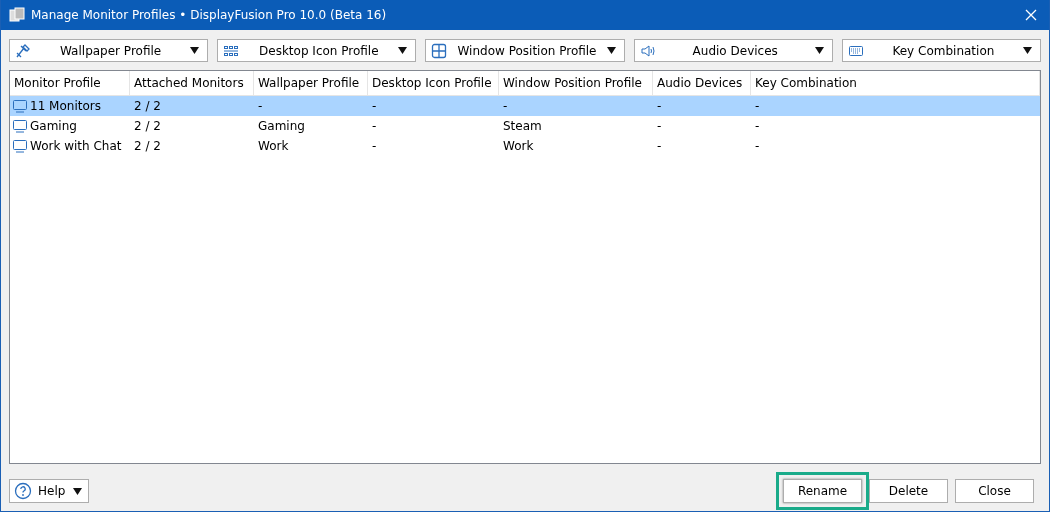 The height and width of the screenshot is (512, 1050). I want to click on action-button: Close, so click(994, 491).